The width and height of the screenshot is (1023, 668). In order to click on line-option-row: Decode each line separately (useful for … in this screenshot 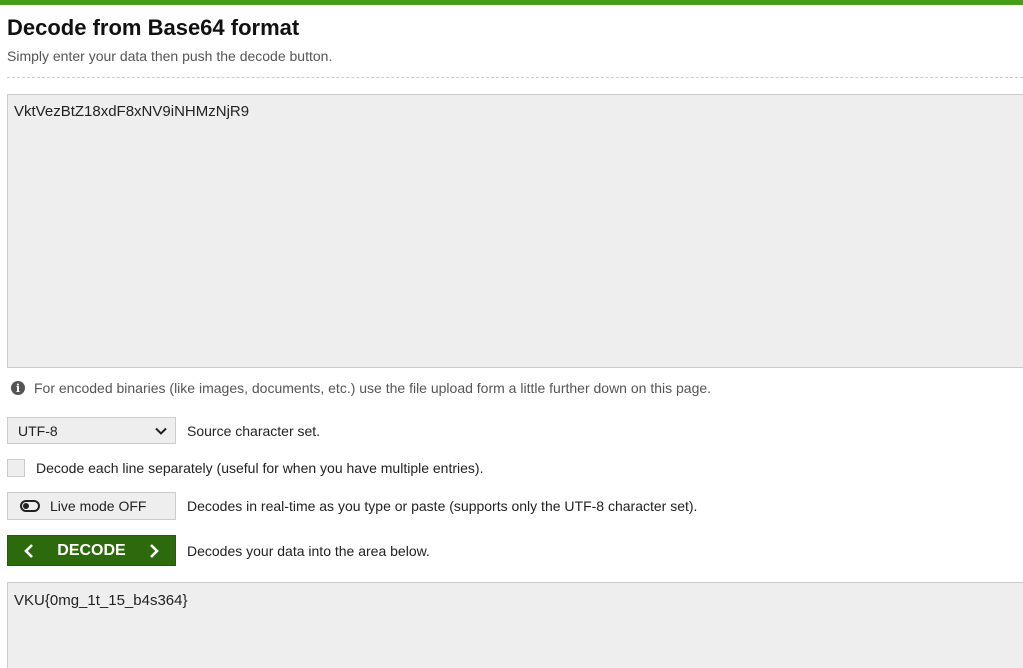, I will do `click(245, 468)`.